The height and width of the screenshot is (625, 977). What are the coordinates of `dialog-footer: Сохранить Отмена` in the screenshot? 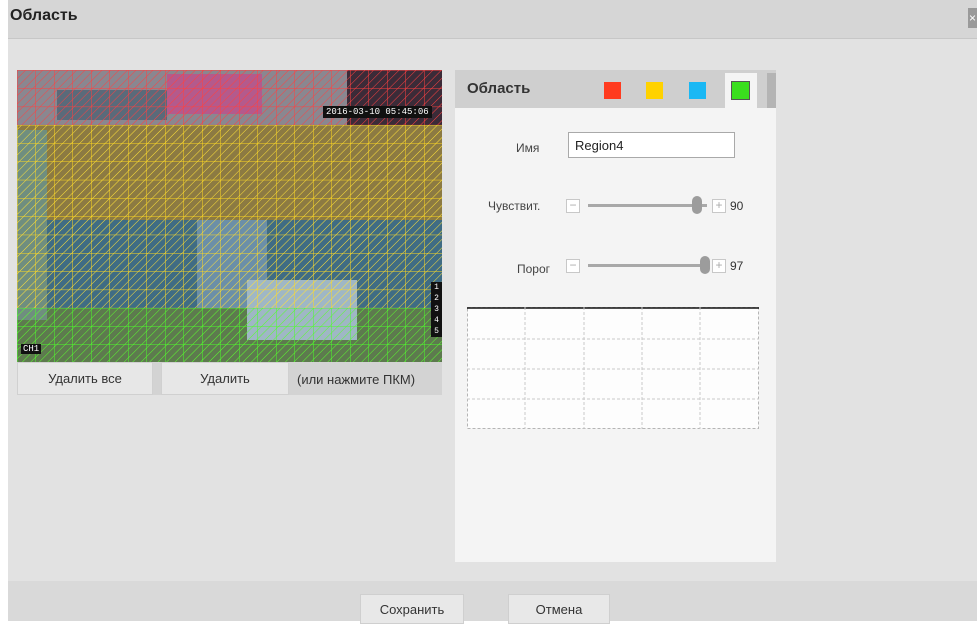 It's located at (492, 602).